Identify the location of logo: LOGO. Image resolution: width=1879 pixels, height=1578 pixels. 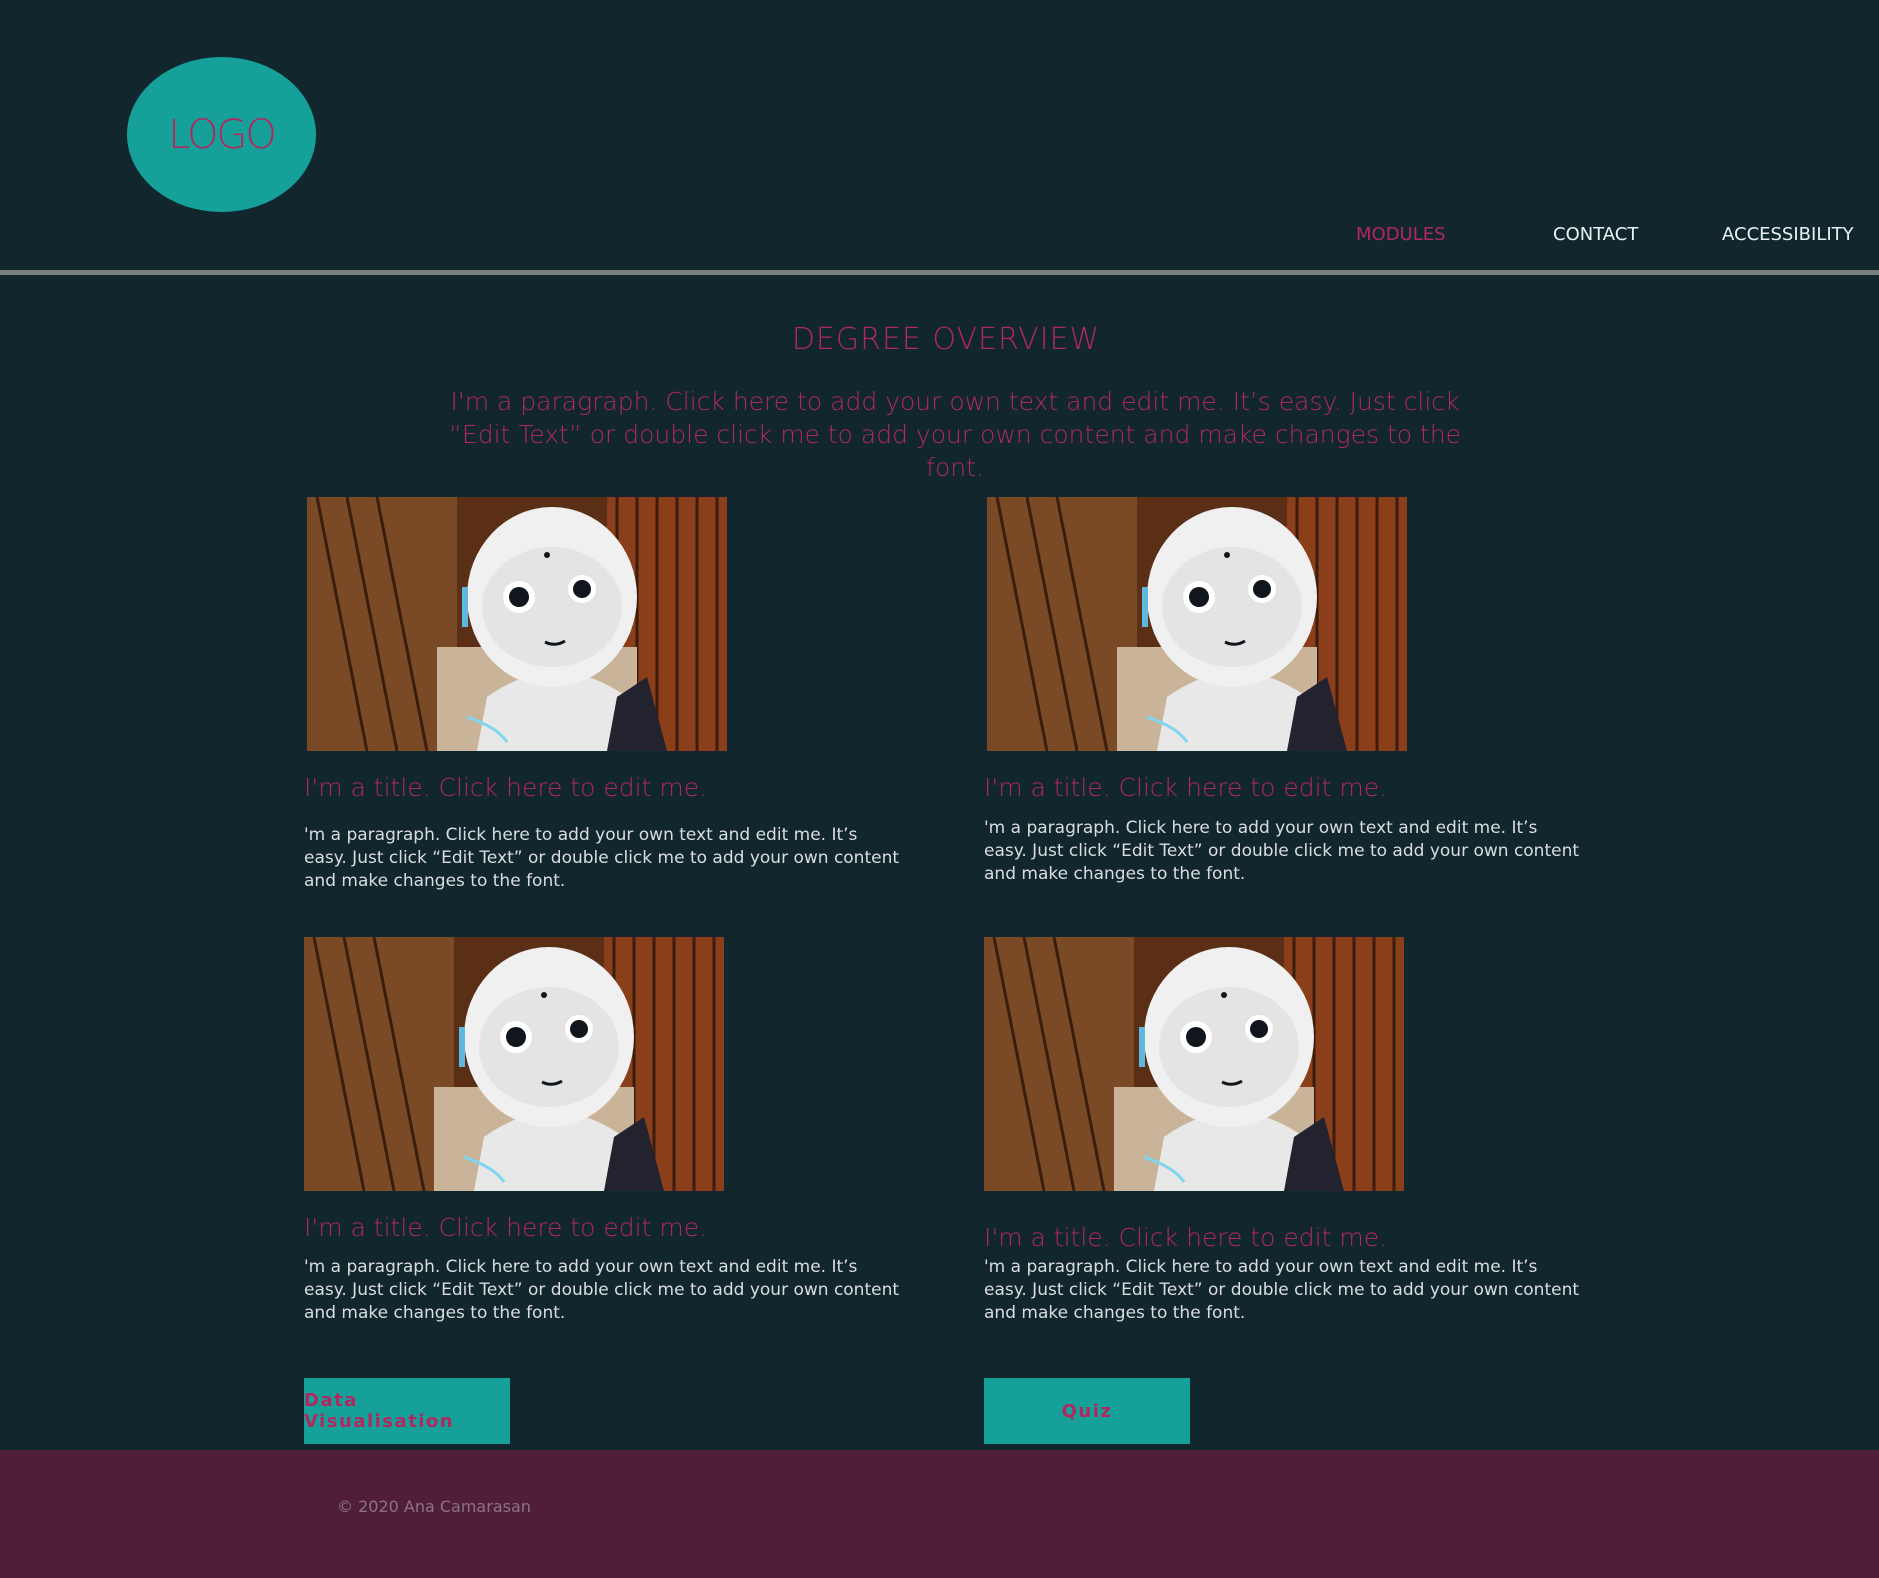
(221, 134).